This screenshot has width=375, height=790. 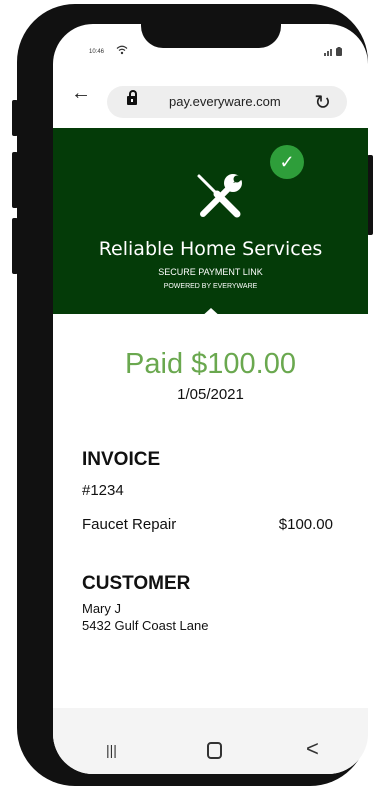 I want to click on battery-icon, so click(x=339, y=51).